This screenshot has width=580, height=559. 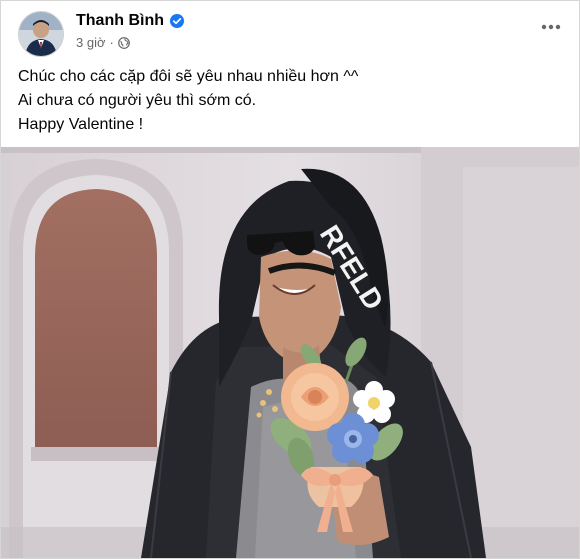 What do you see at coordinates (176, 21) in the screenshot?
I see `verified-badge-icon` at bounding box center [176, 21].